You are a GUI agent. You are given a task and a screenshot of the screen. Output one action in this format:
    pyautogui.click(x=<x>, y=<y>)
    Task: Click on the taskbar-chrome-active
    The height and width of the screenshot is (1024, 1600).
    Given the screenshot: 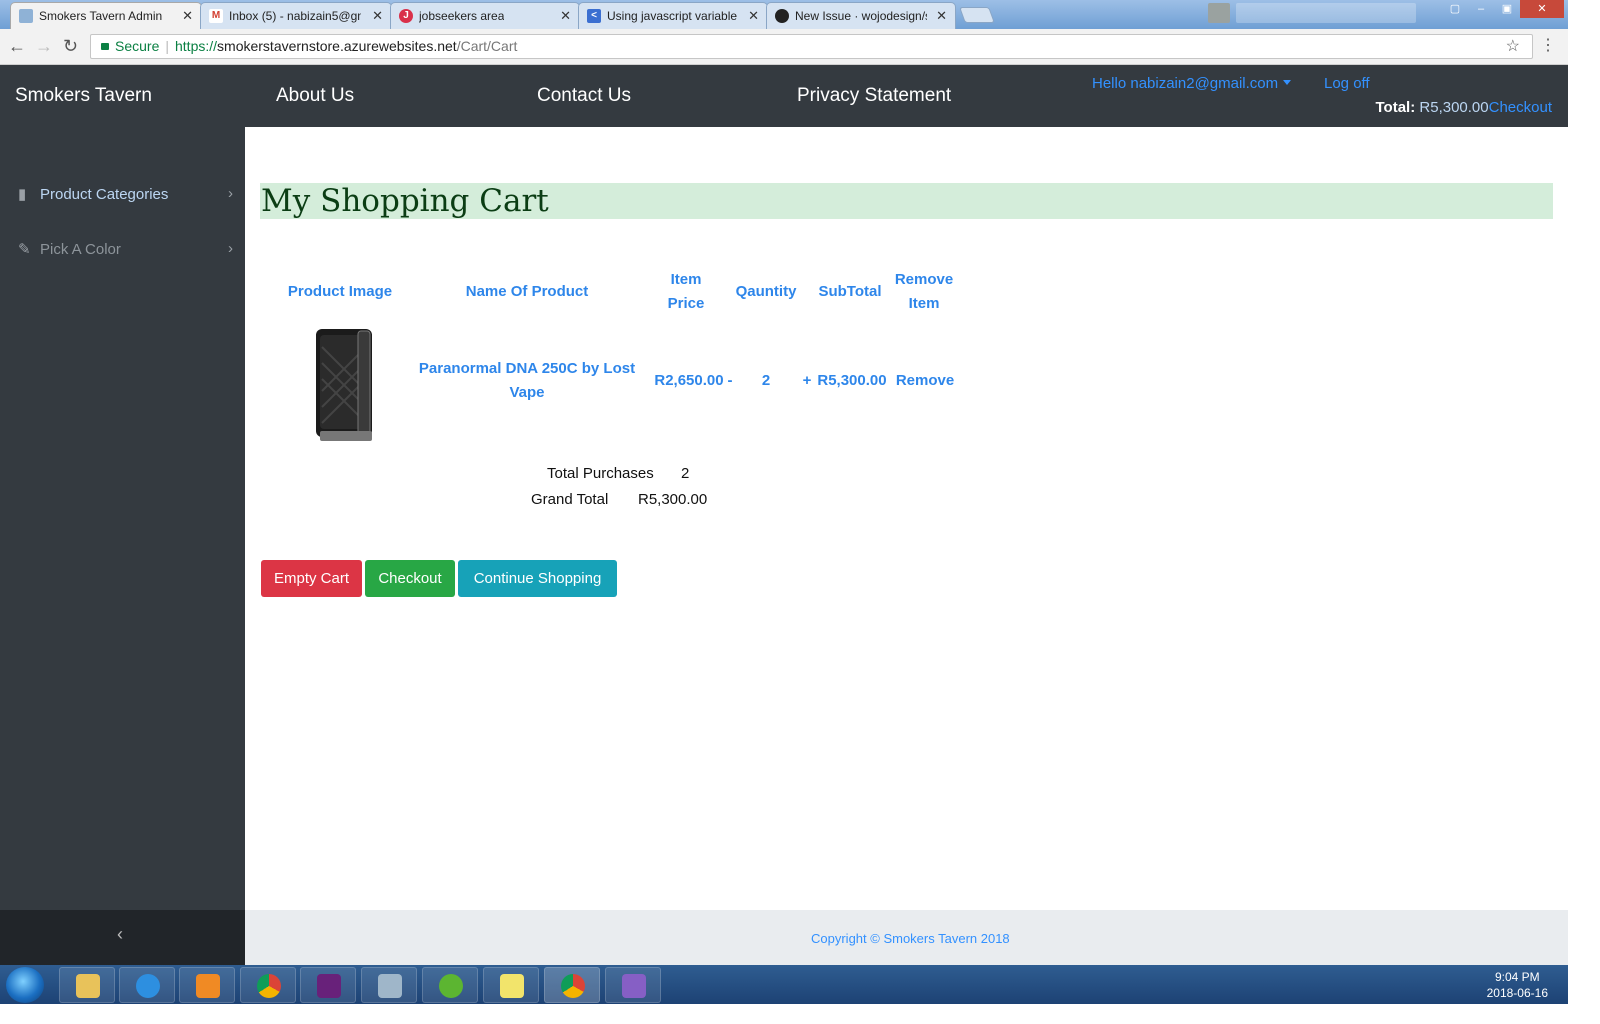 What is the action you would take?
    pyautogui.click(x=572, y=985)
    